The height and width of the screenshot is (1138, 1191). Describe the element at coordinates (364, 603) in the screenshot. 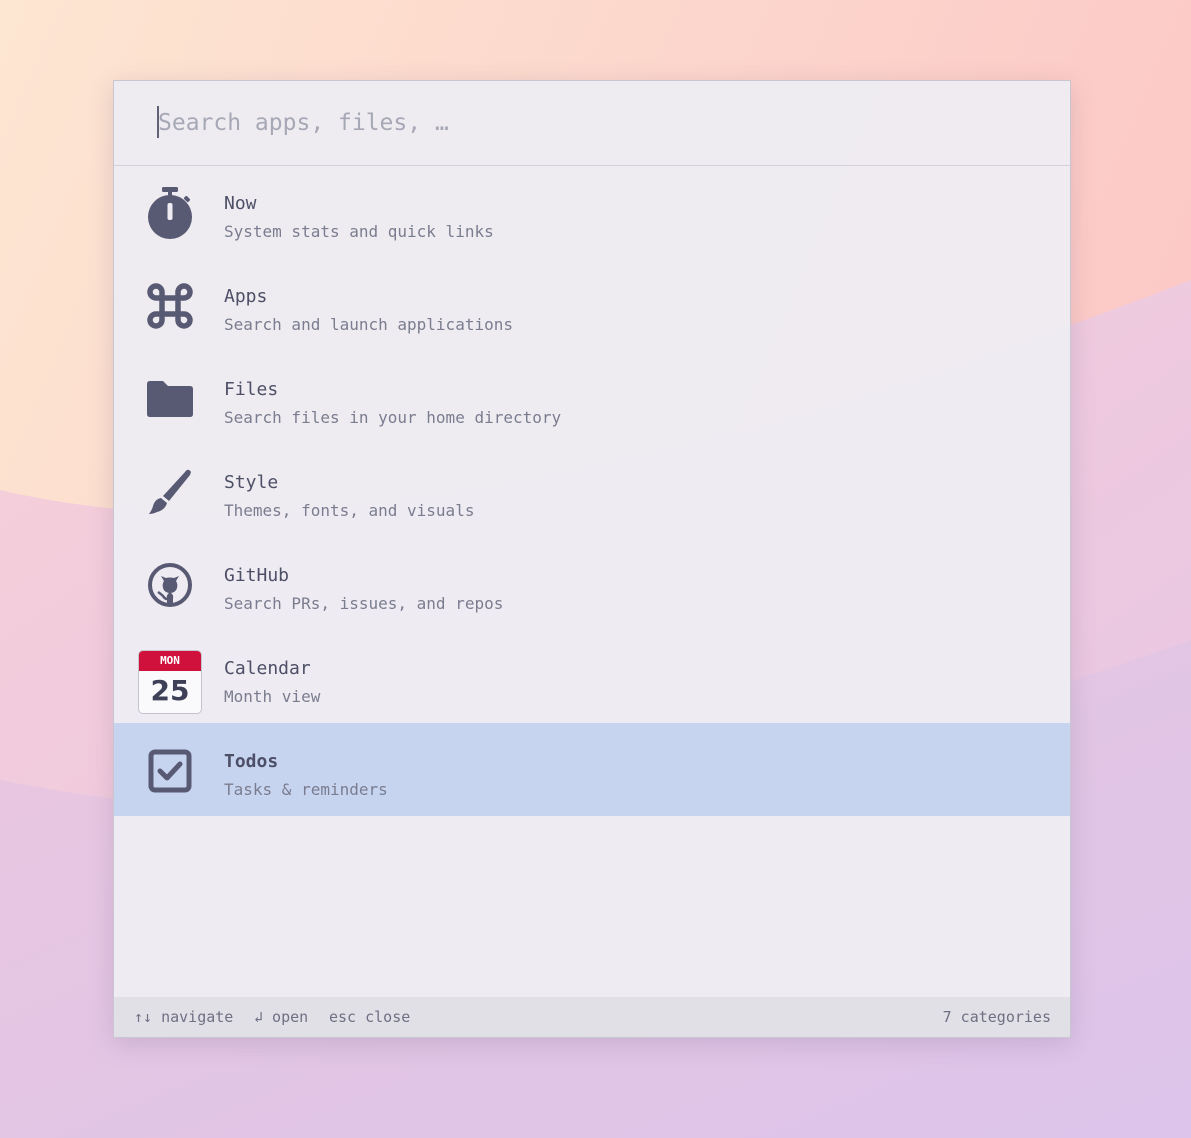

I see `category-subtitle: Search PRs, issues, and repos` at that location.